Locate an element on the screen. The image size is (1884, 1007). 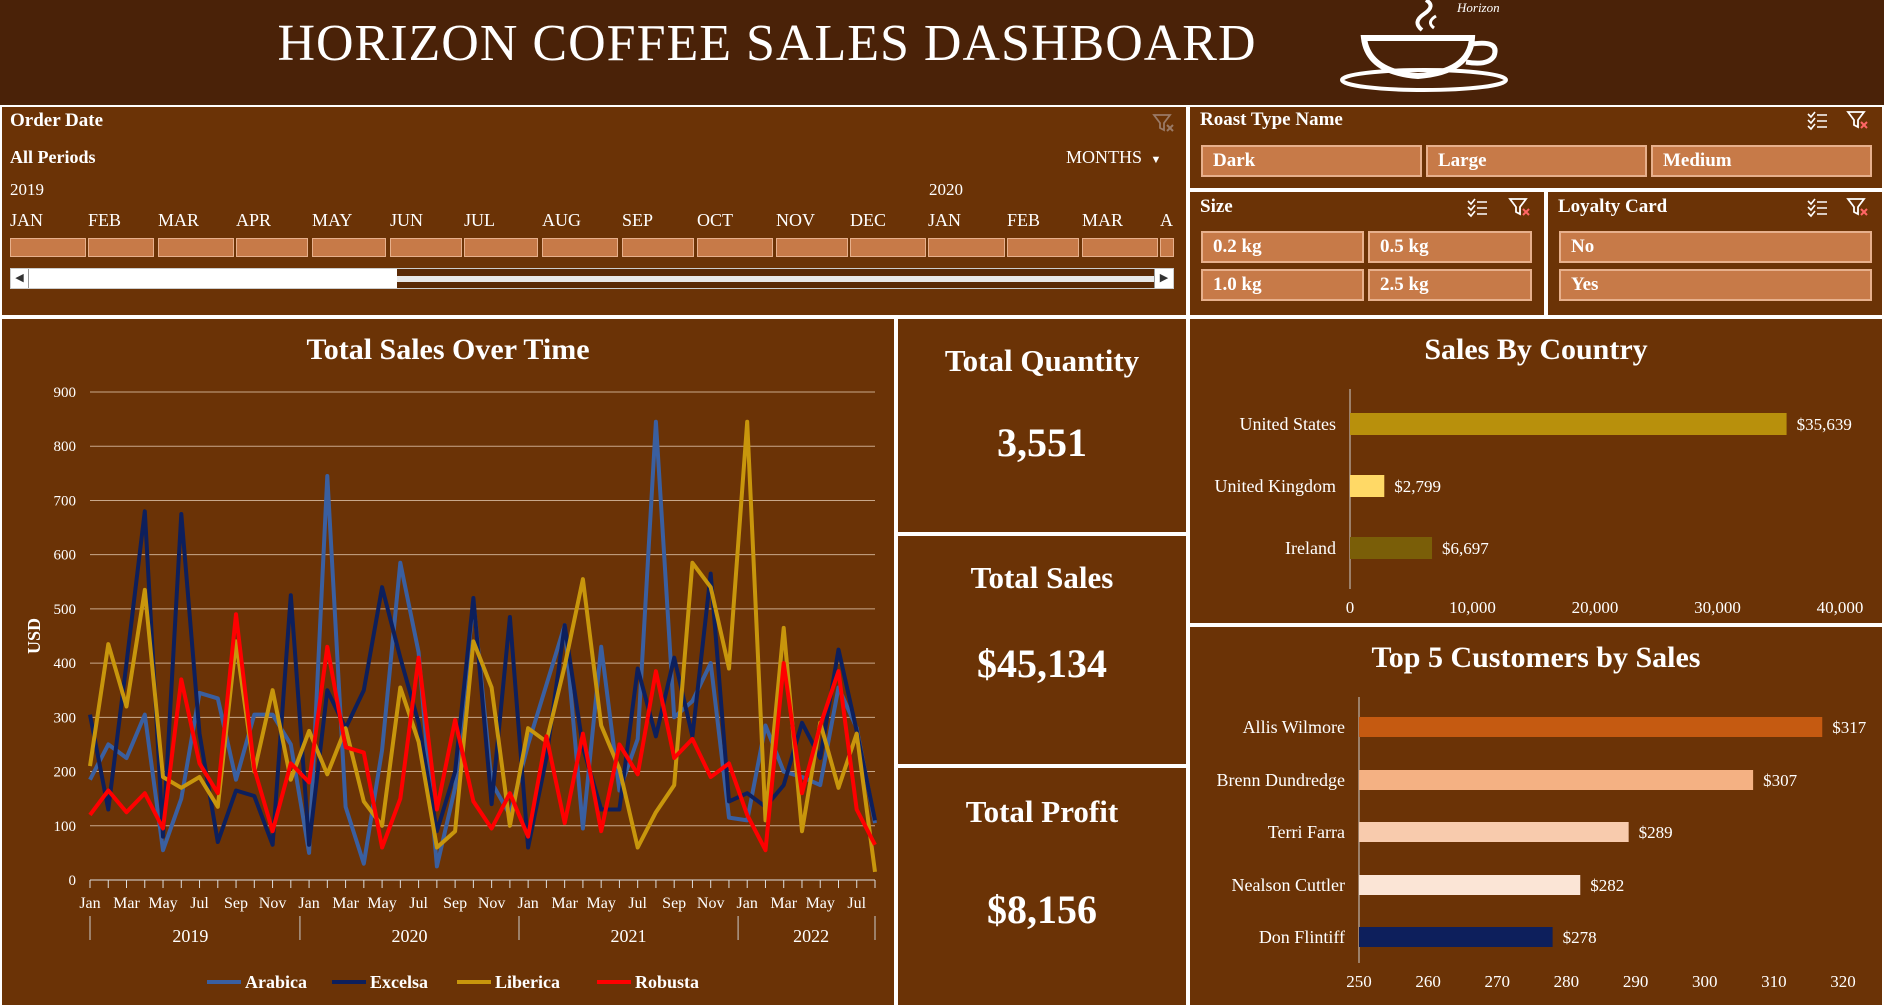
size-option-0-5kg: 0.5 kg is located at coordinates (1450, 247).